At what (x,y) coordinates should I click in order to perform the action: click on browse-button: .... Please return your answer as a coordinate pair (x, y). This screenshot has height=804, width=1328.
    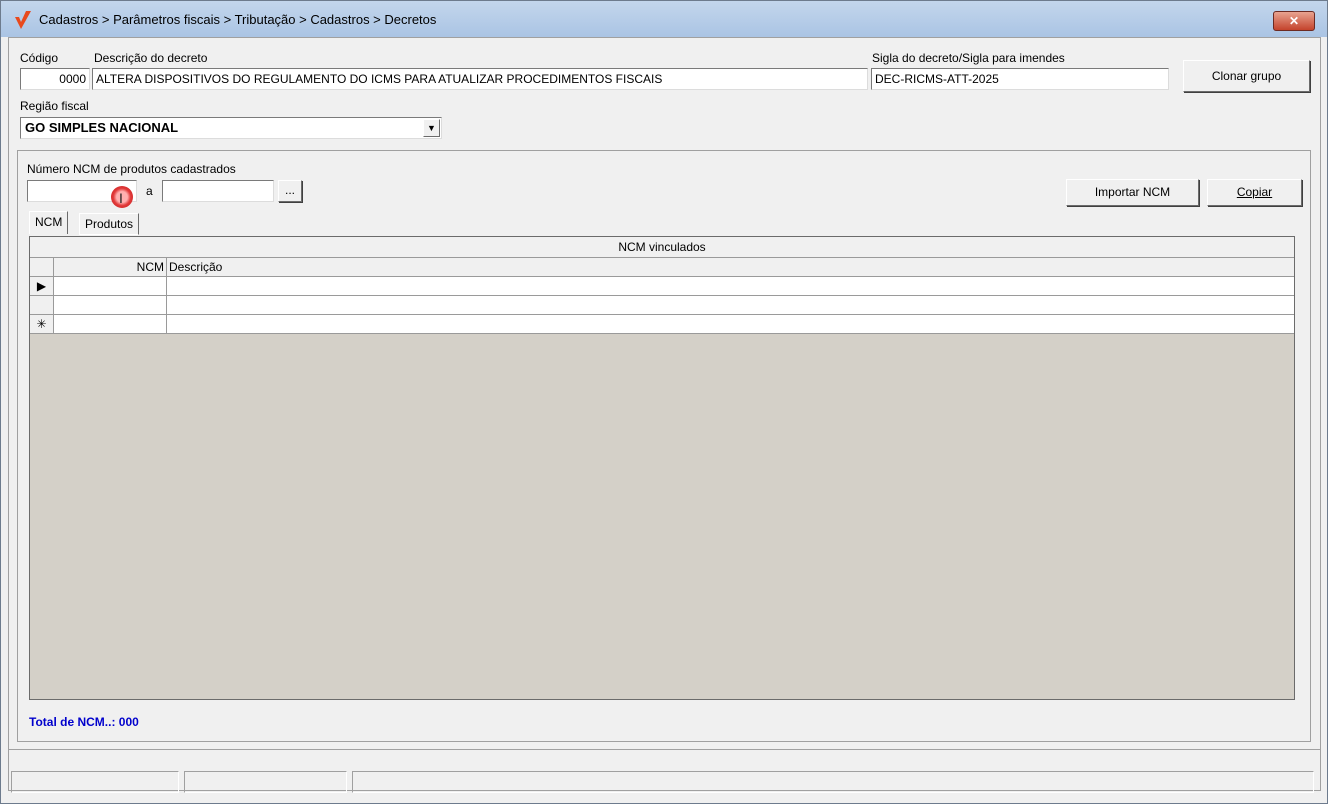
    Looking at the image, I should click on (290, 191).